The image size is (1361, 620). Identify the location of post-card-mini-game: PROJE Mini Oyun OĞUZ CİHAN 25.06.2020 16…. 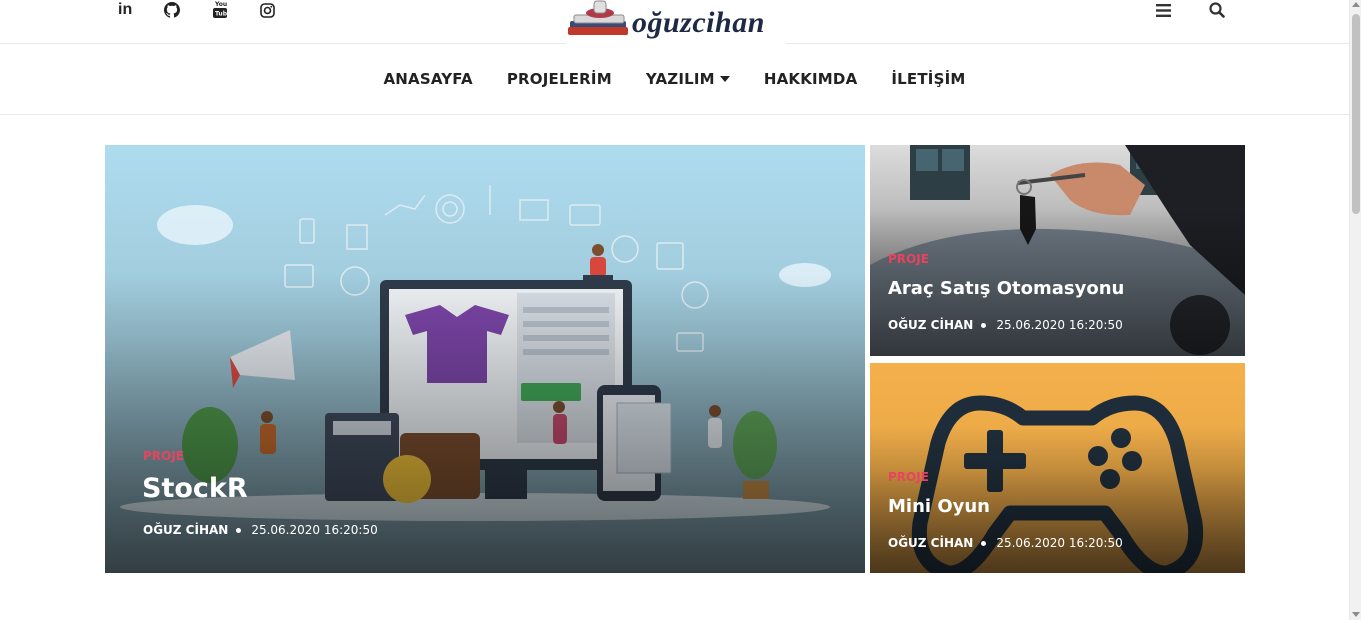
(1057, 468).